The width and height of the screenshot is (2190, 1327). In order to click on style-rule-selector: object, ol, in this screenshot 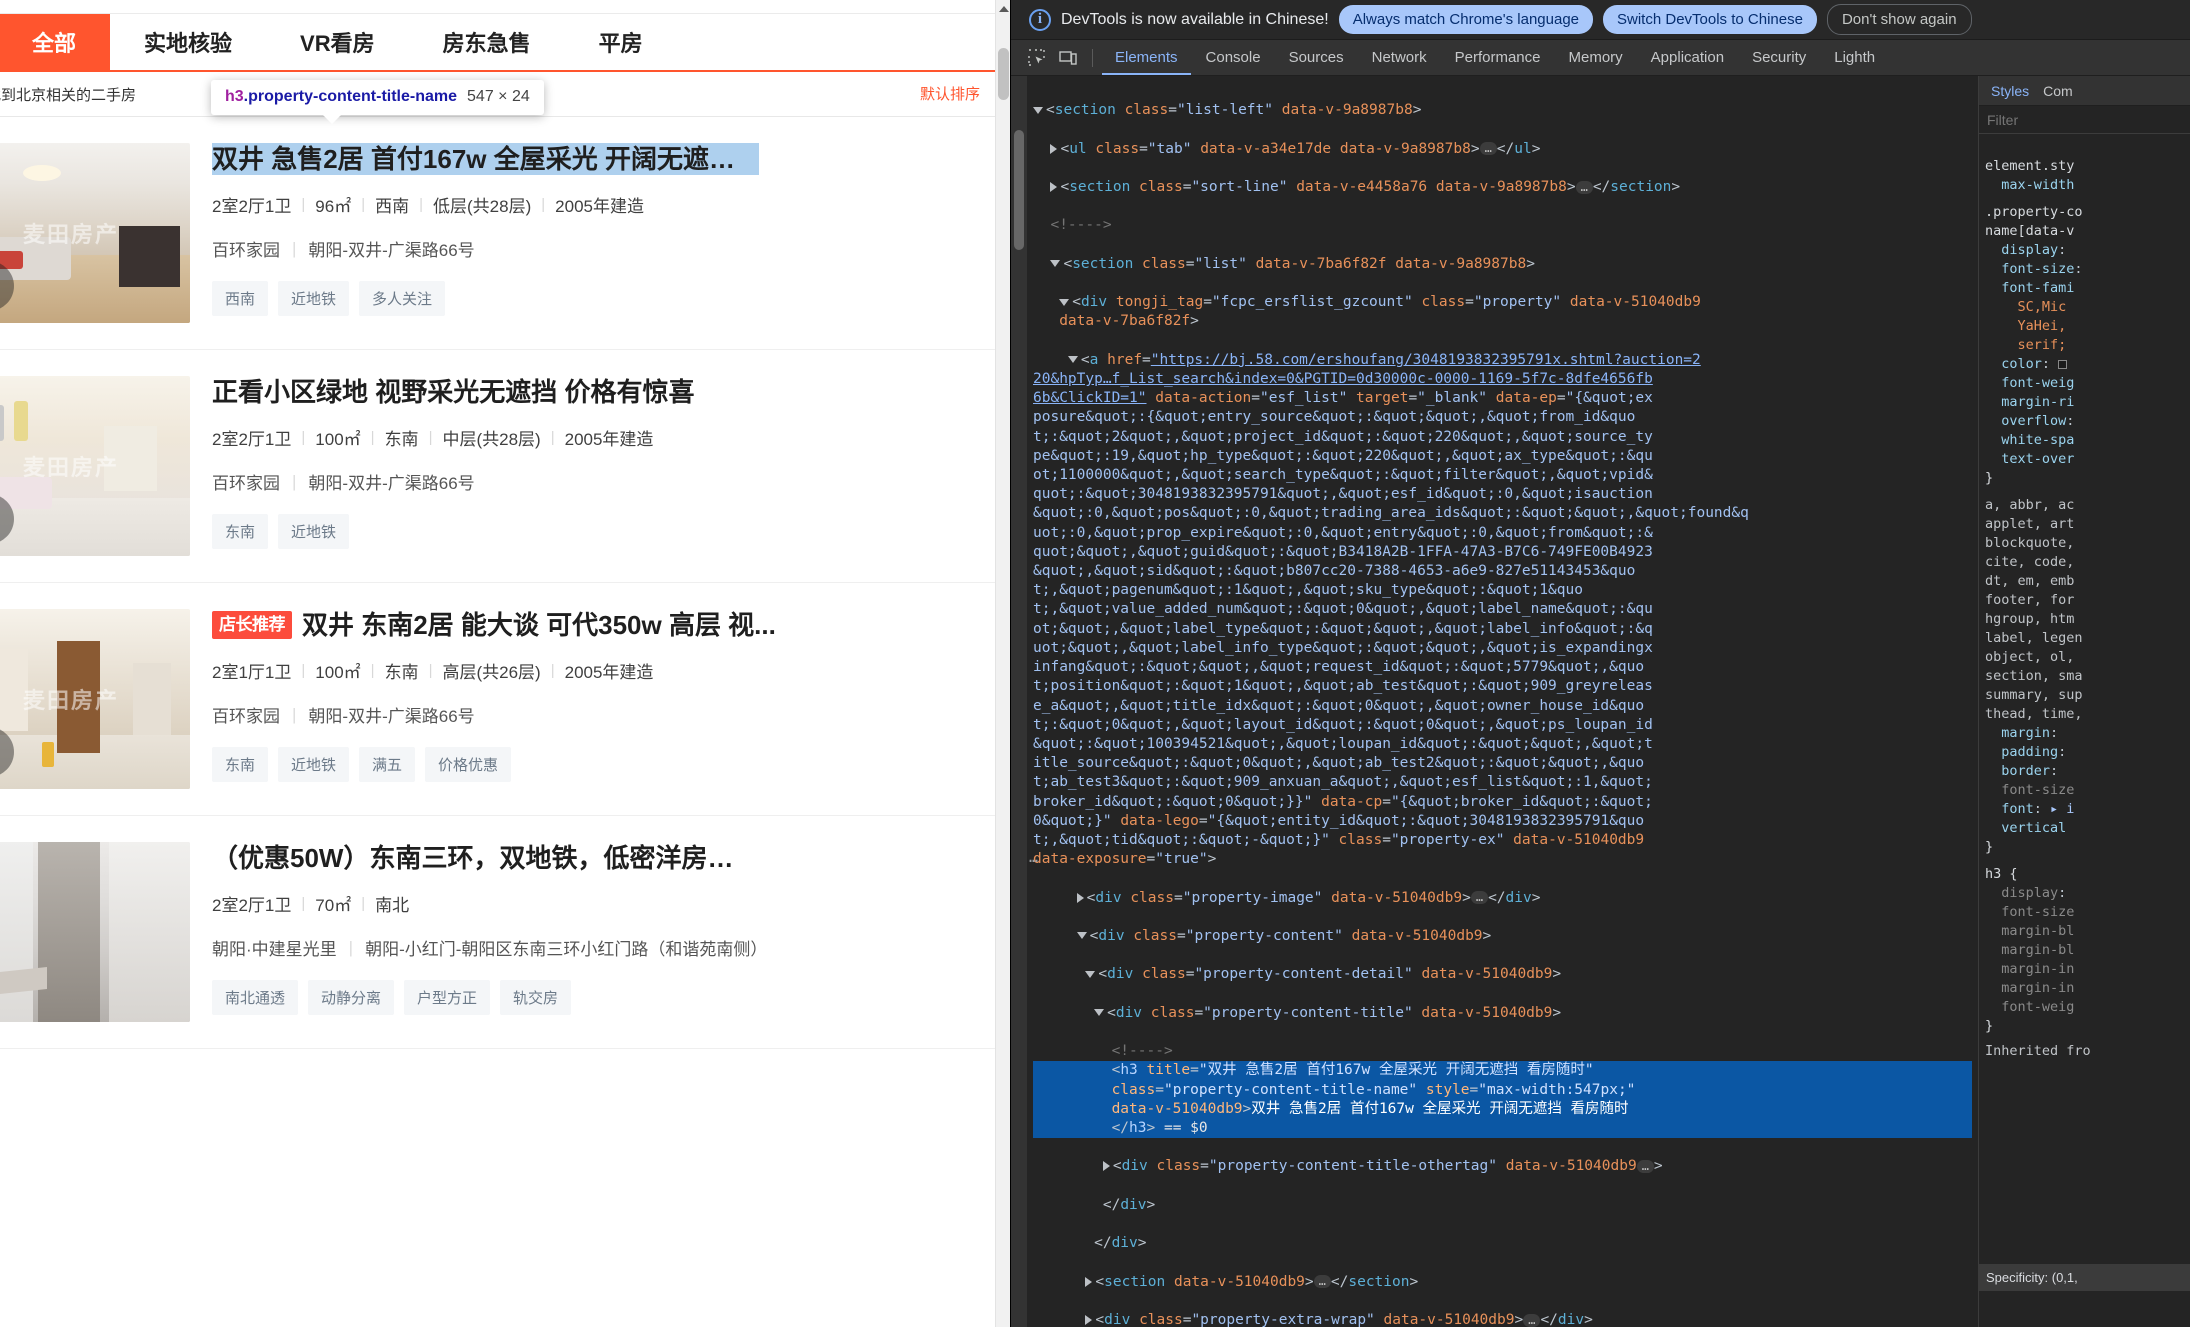, I will do `click(2029, 657)`.